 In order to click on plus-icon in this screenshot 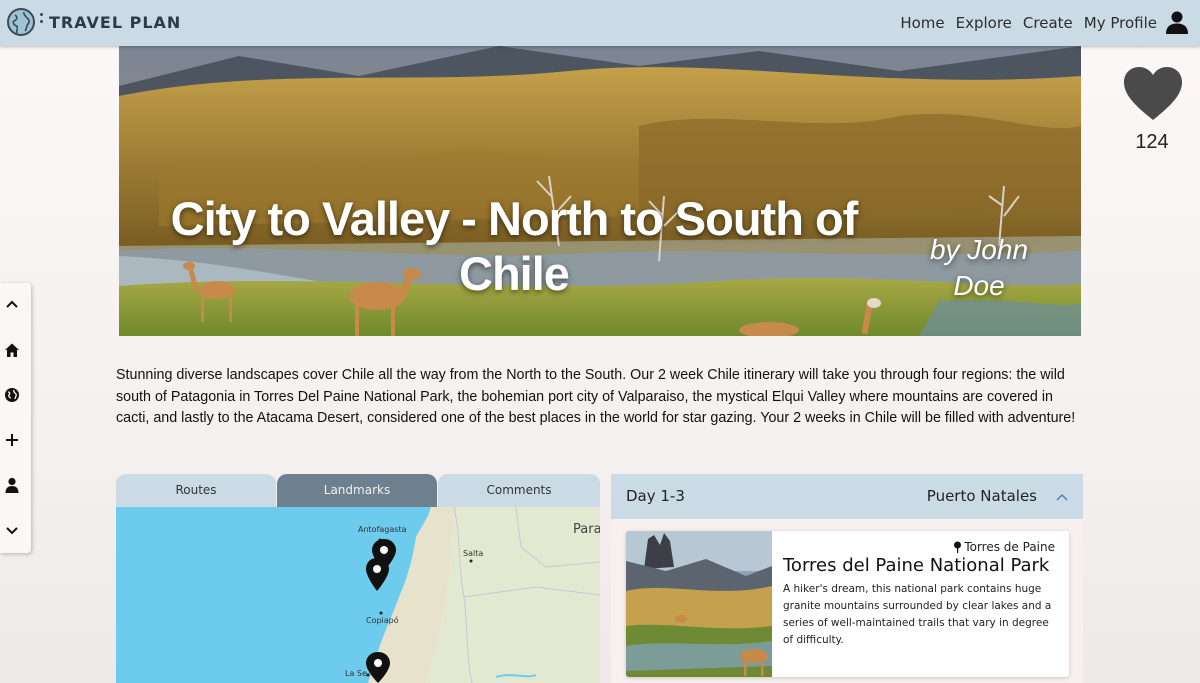, I will do `click(12, 440)`.